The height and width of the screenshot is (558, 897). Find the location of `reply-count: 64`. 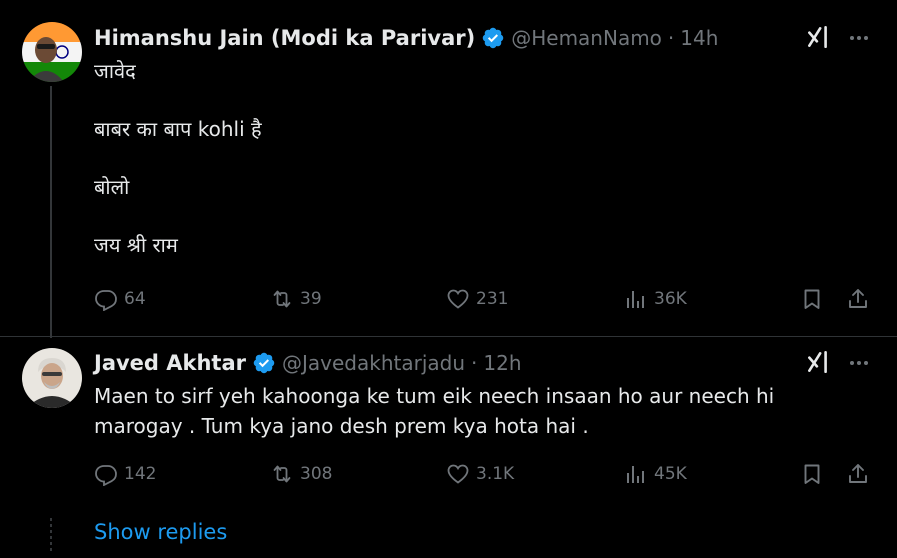

reply-count: 64 is located at coordinates (135, 299).